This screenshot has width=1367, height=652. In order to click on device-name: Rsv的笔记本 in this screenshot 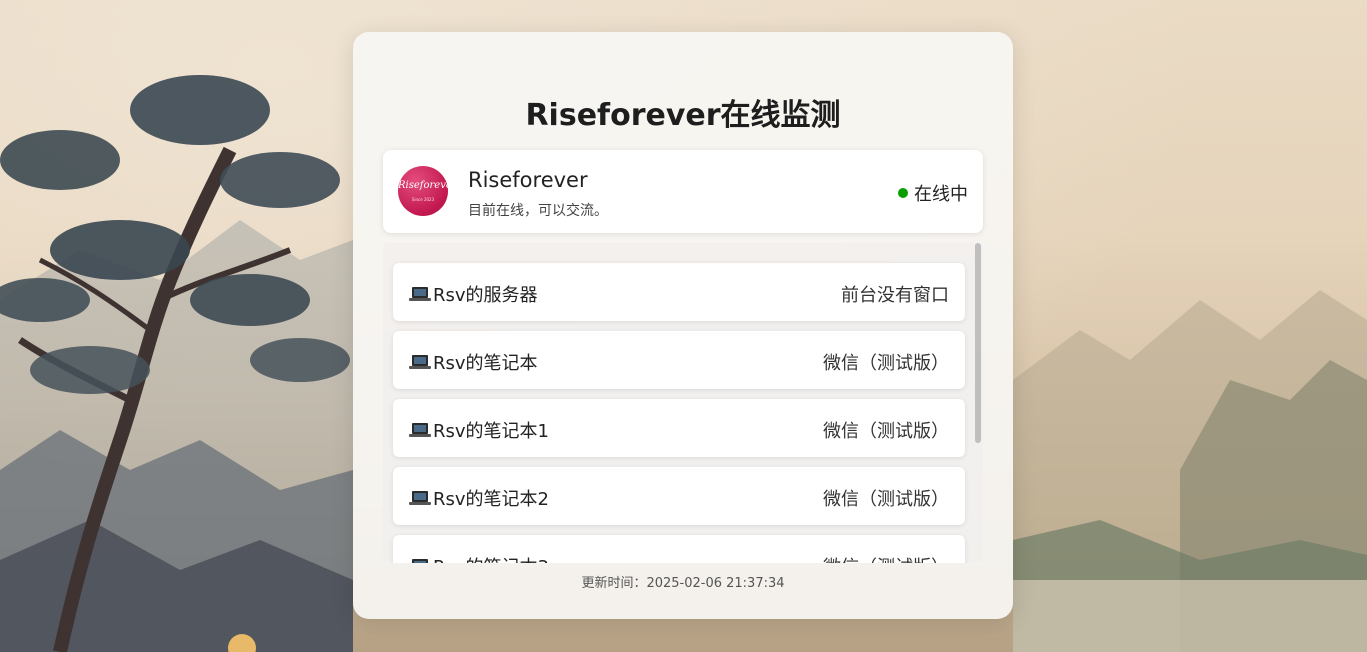, I will do `click(485, 363)`.